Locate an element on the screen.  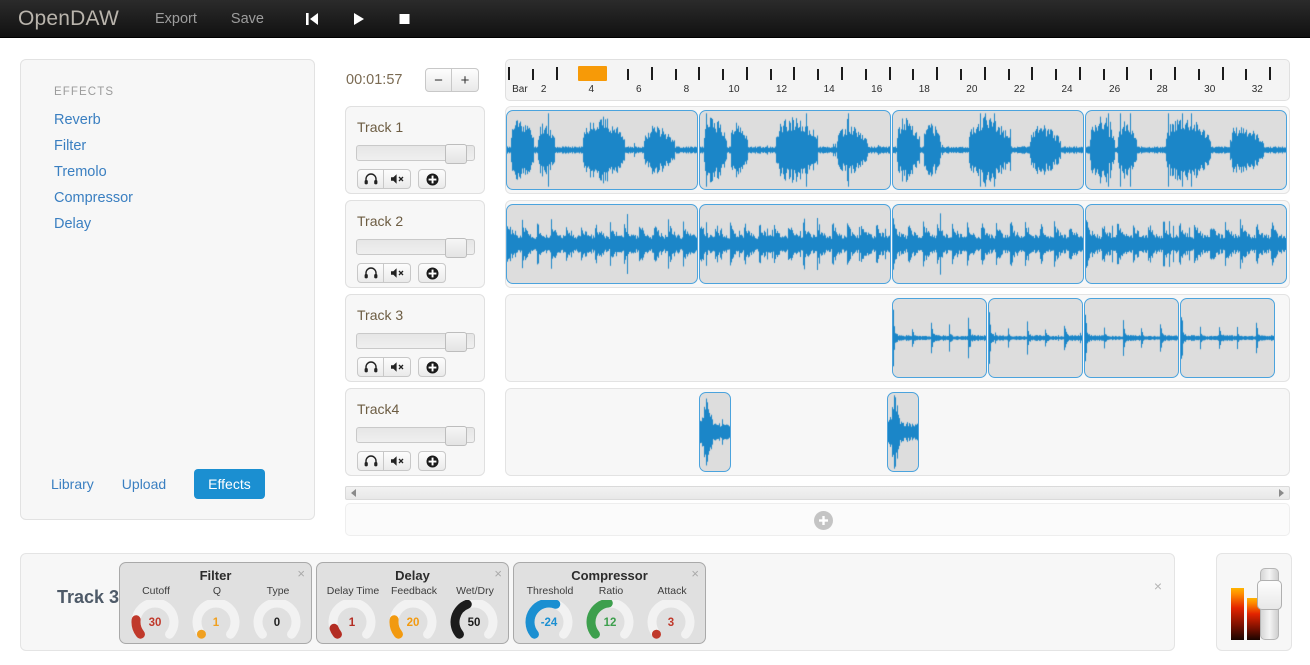
knob-dial: 12 is located at coordinates (610, 621).